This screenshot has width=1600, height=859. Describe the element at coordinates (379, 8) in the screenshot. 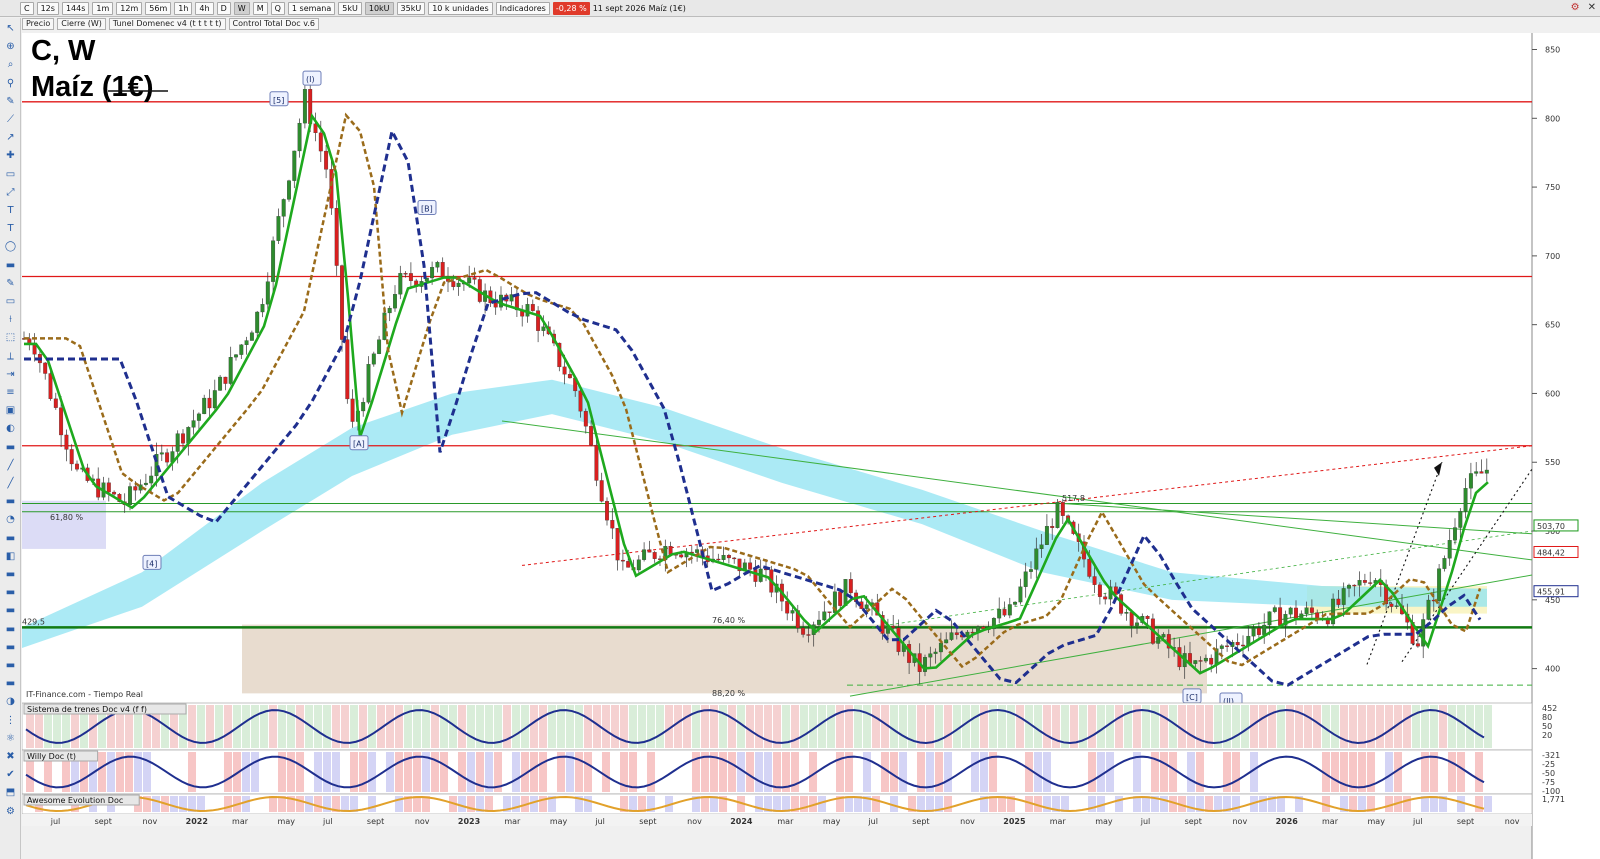

I see `volume-10ku: 10kU` at that location.